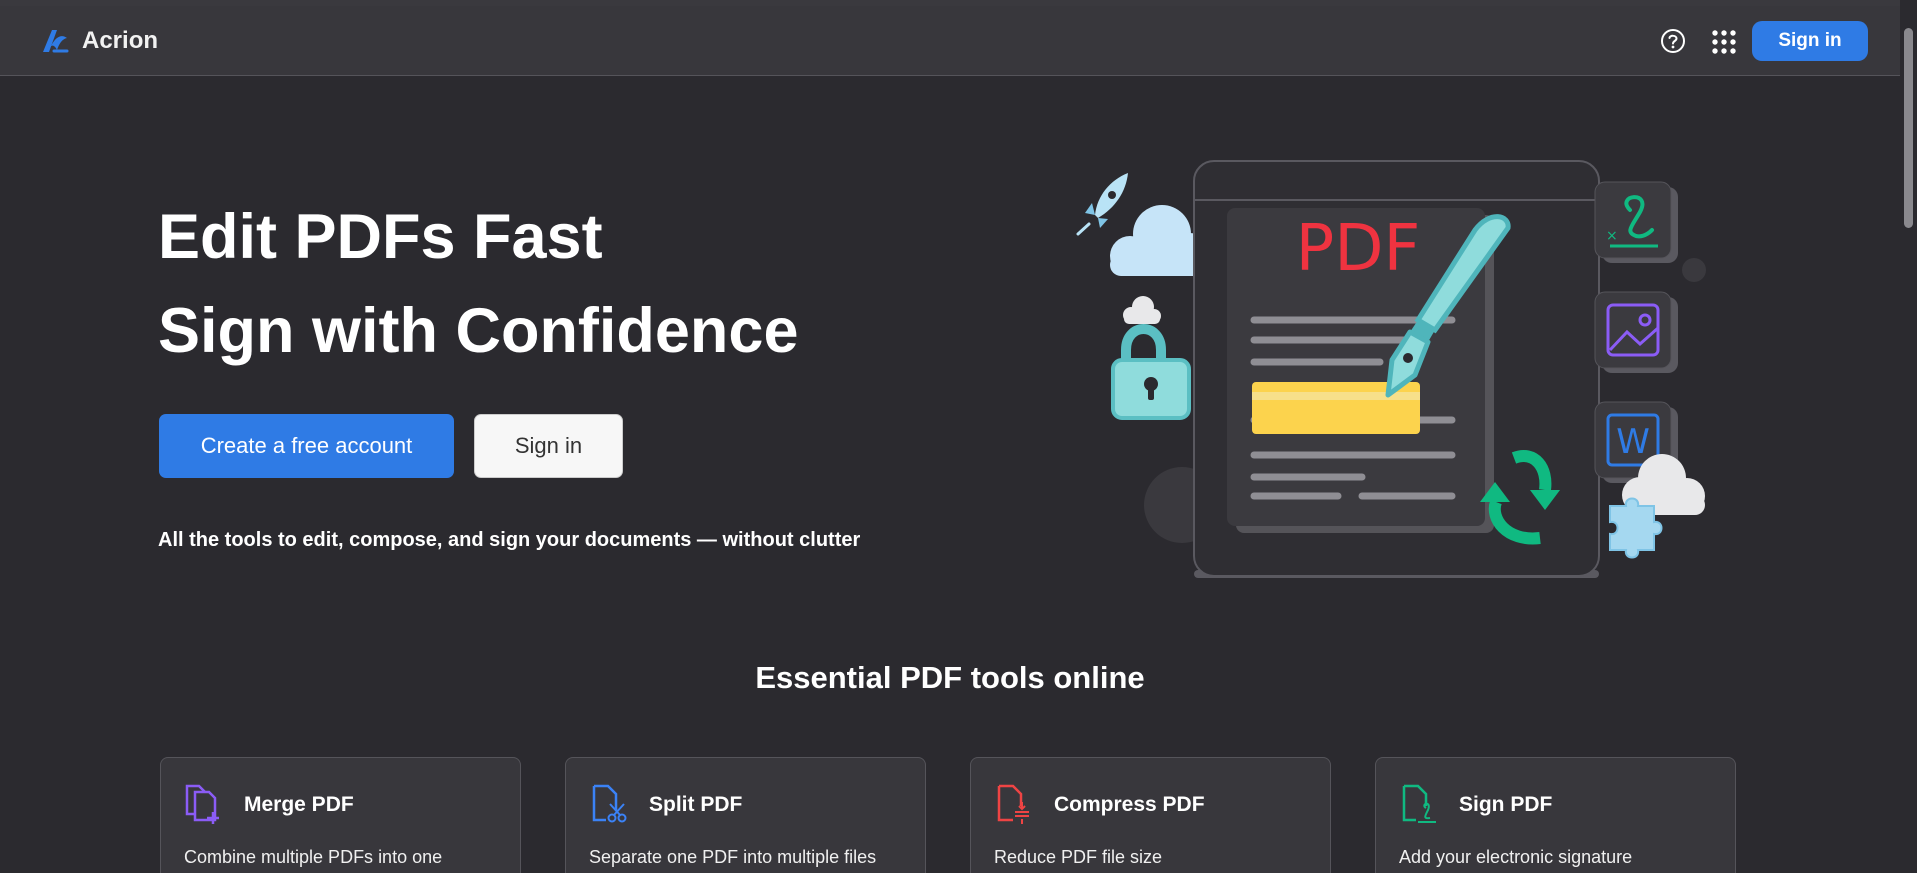 This screenshot has width=1917, height=873. I want to click on sign-pdf-icon, so click(1419, 803).